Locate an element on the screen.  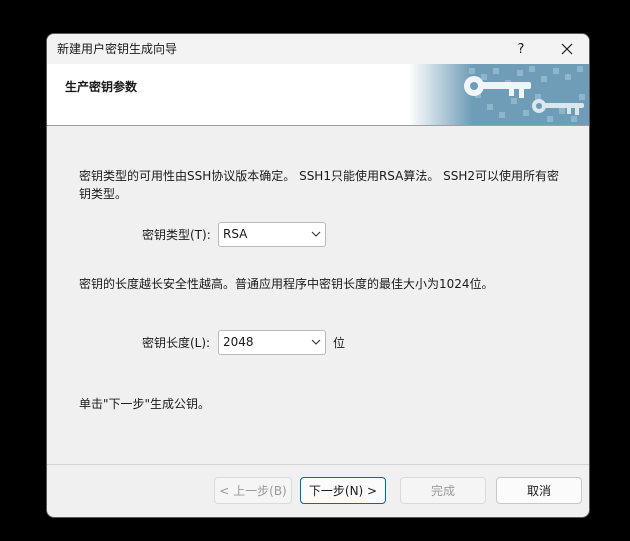
close-icon is located at coordinates (567, 49).